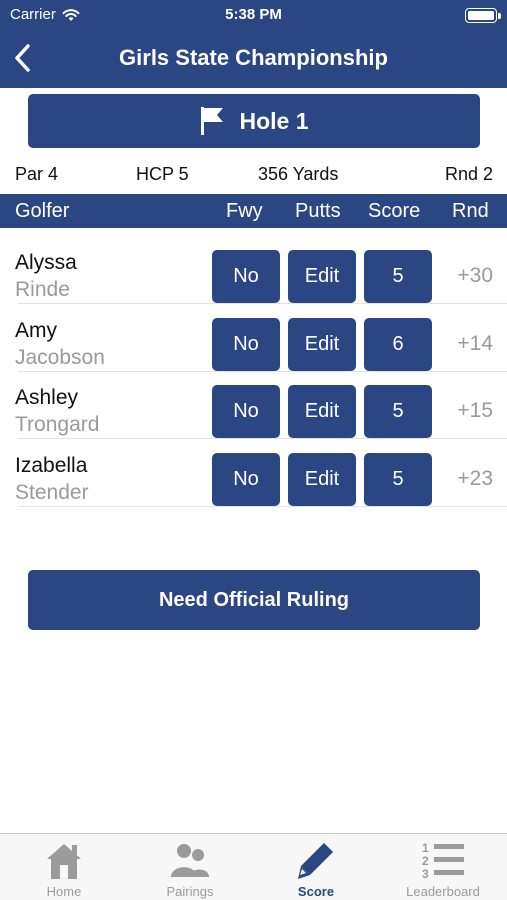  Describe the element at coordinates (47, 397) in the screenshot. I see `golfer-first-name: Ashley` at that location.